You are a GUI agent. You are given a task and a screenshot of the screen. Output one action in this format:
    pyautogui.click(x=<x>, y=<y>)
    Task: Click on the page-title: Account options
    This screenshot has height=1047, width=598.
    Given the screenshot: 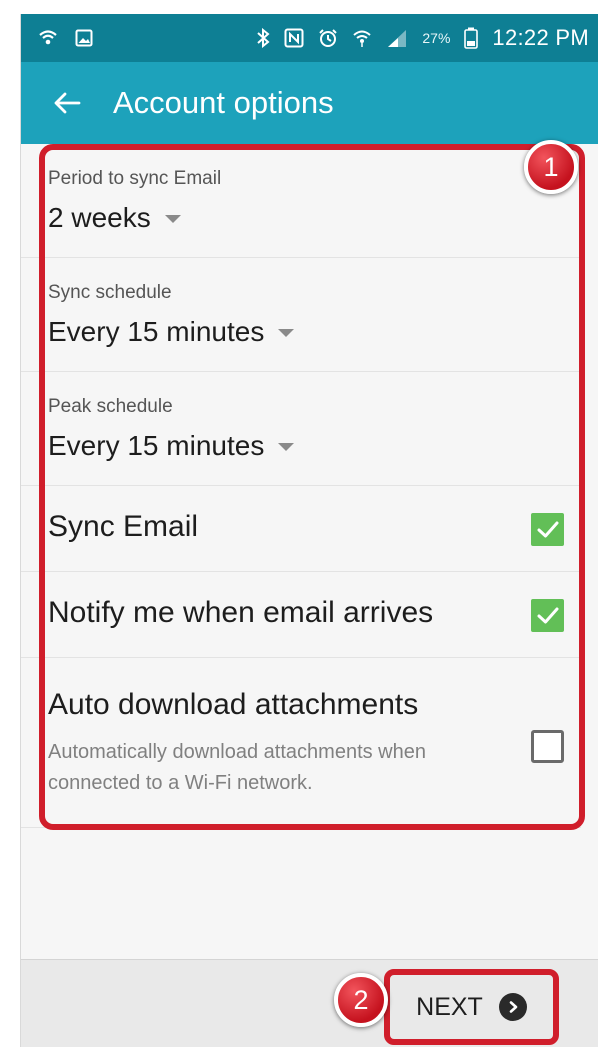 What is the action you would take?
    pyautogui.click(x=223, y=102)
    